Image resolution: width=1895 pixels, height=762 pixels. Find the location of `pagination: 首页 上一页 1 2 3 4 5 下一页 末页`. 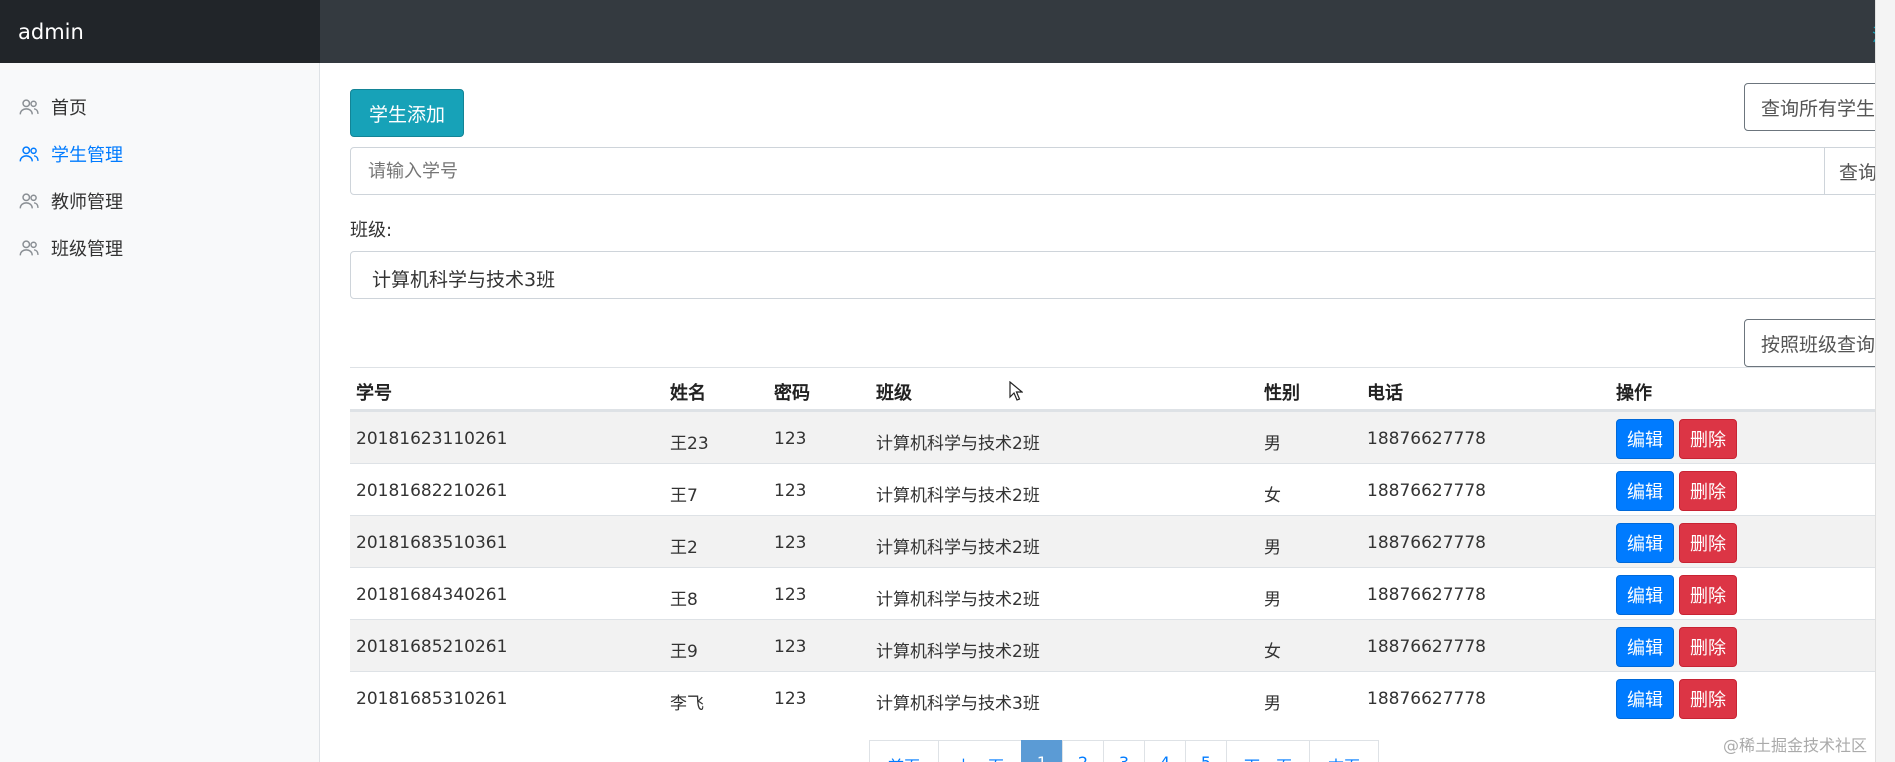

pagination: 首页 上一页 1 2 3 4 5 下一页 末页 is located at coordinates (1124, 751).